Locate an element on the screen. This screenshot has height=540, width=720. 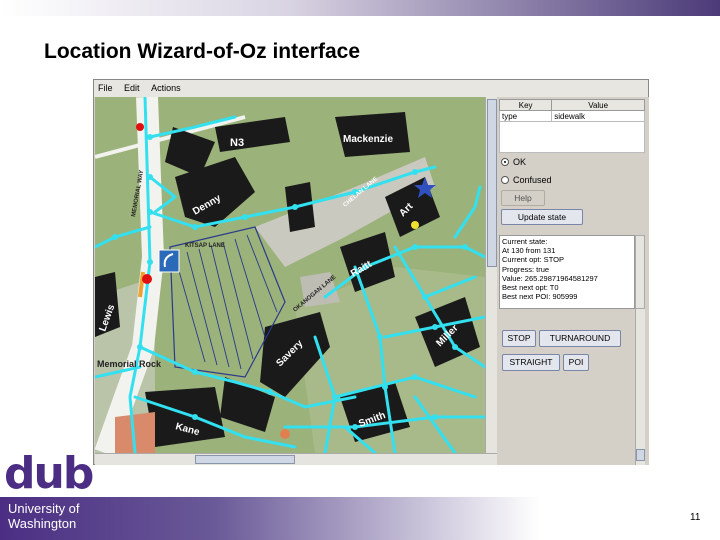
table-header-value: Value is located at coordinates (598, 105).